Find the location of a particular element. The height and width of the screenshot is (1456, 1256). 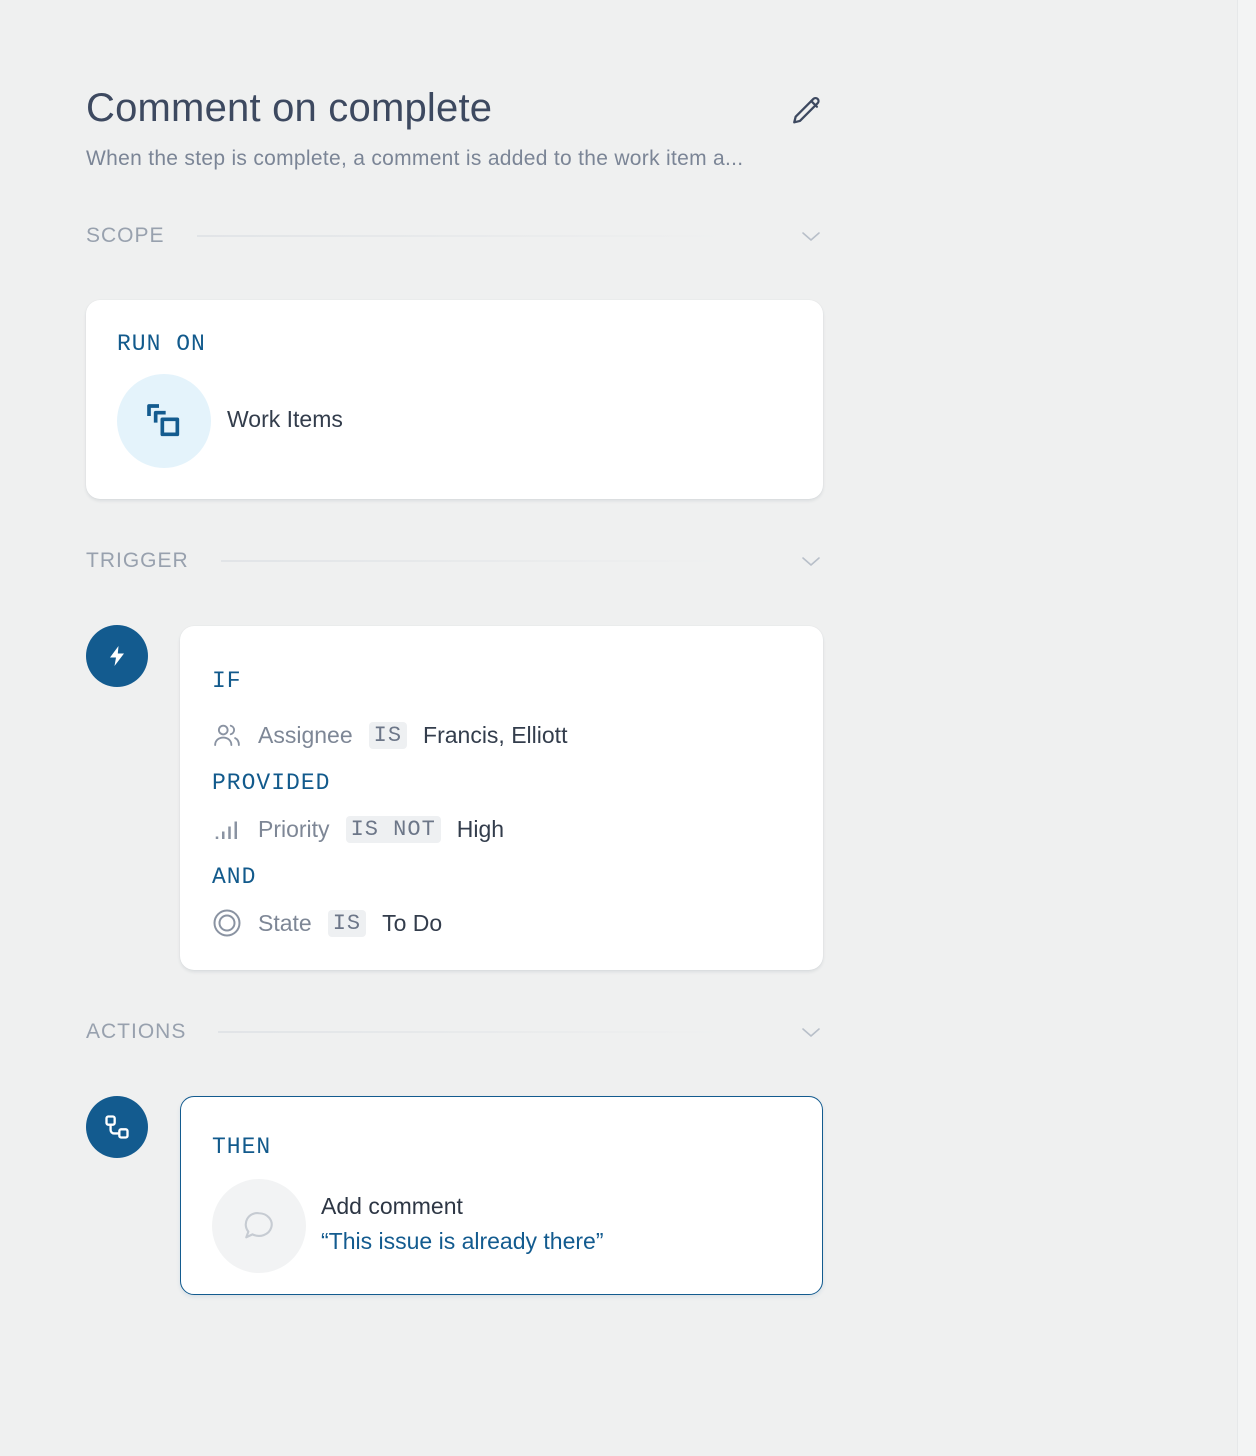

condition-row: State IS To Do is located at coordinates (327, 923).